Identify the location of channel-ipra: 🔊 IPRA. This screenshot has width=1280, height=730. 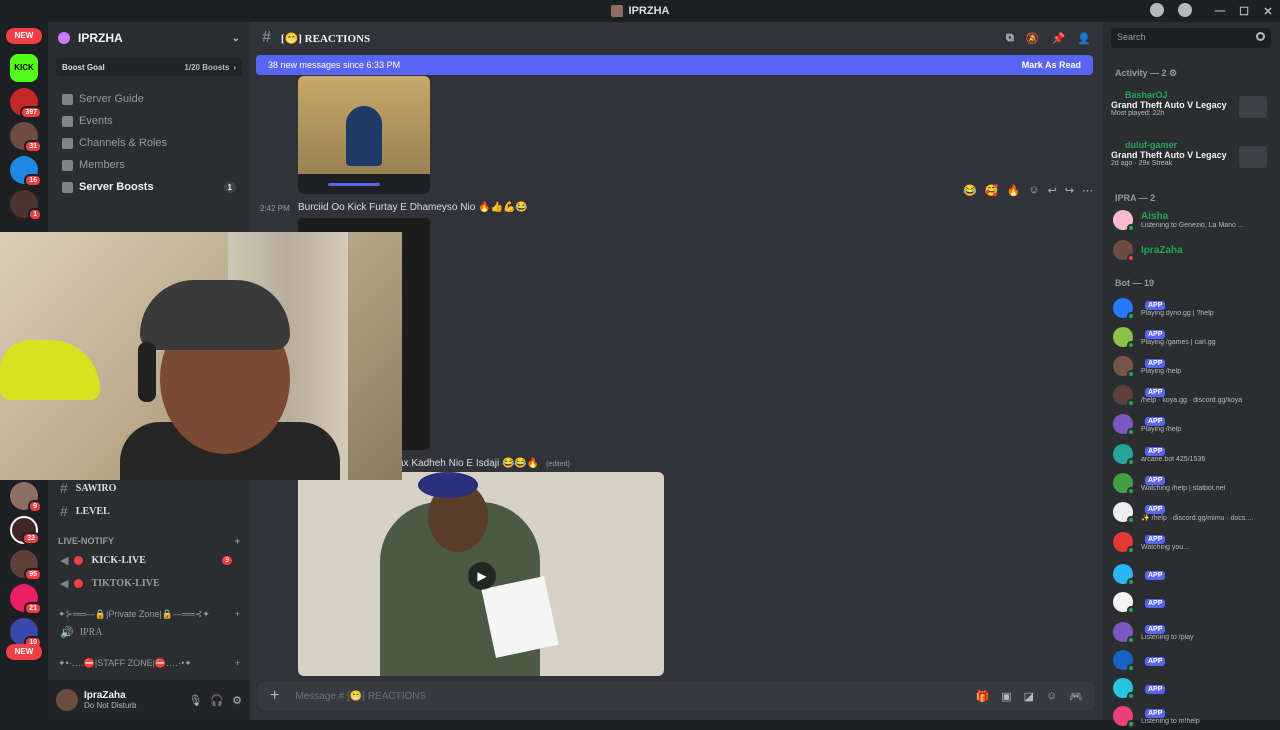
(149, 632).